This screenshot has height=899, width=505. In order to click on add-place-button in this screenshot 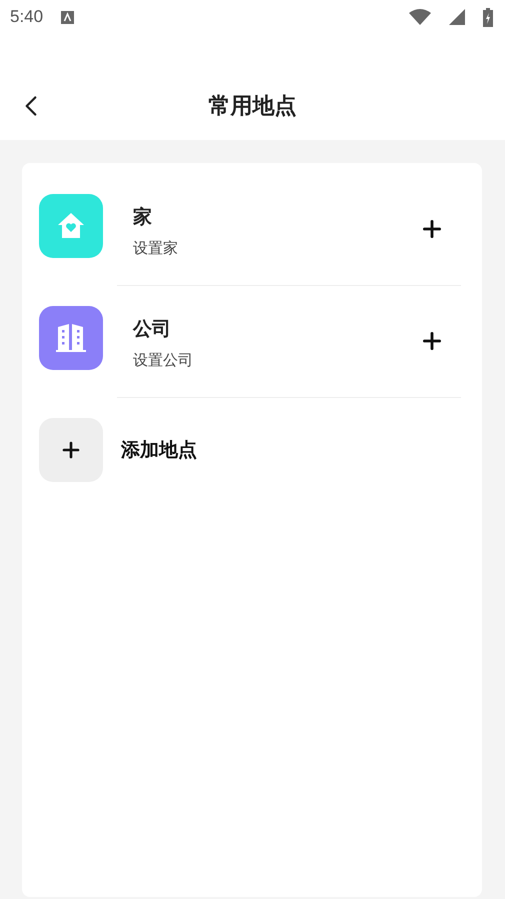, I will do `click(71, 450)`.